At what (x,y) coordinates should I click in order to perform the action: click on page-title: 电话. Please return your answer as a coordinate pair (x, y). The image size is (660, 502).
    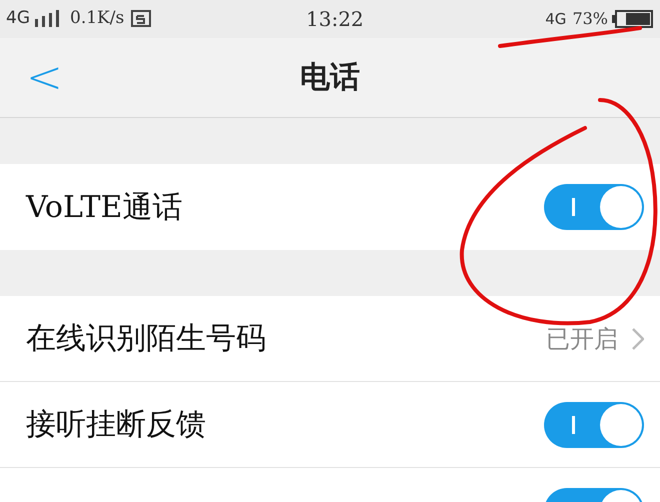
    Looking at the image, I should click on (330, 78).